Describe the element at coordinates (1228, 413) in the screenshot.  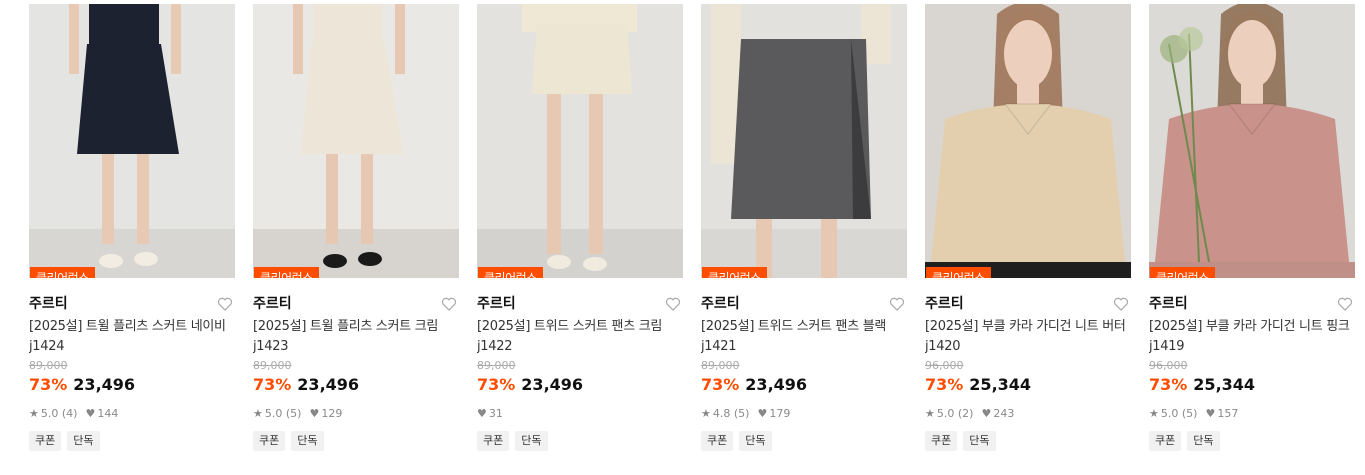
I see `like-count: 157` at that location.